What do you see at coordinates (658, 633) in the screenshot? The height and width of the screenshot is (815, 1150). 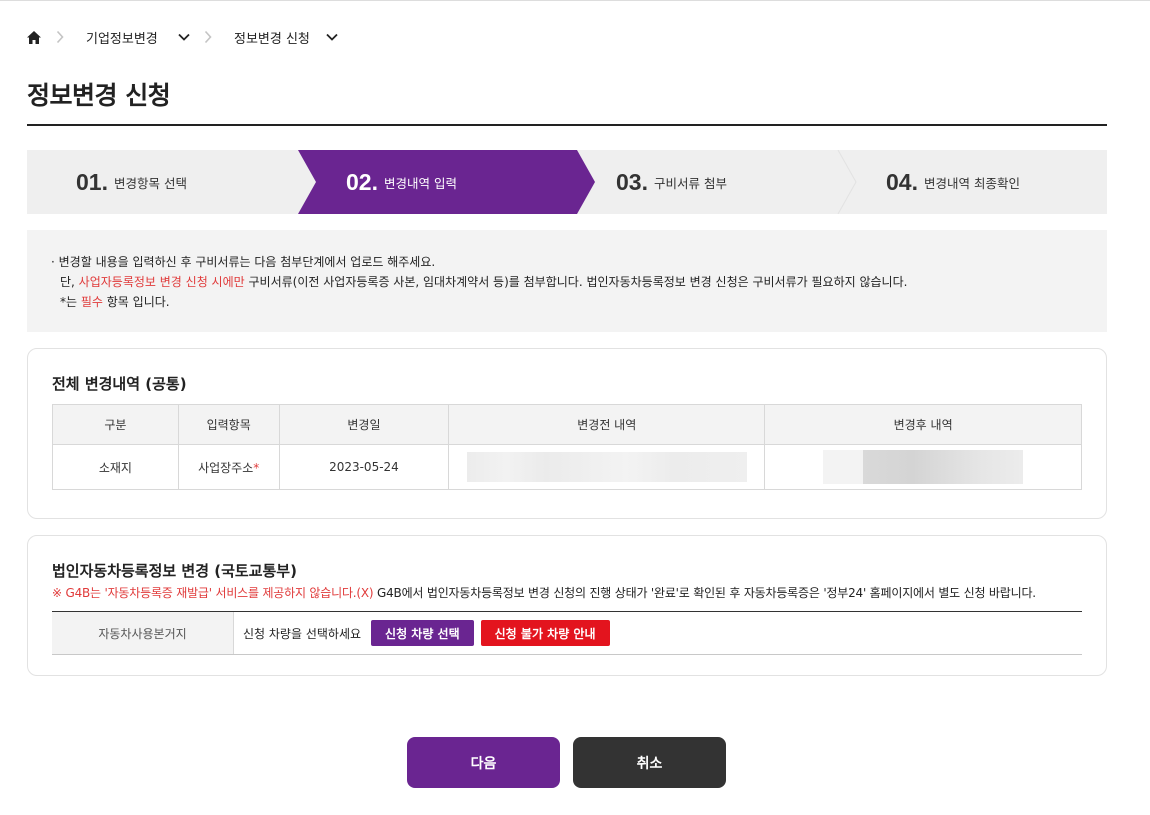 I see `vehicle-row-content: 신청 차량을 선택하세요 신청 차량 선택 신청 불가 차량 안내` at bounding box center [658, 633].